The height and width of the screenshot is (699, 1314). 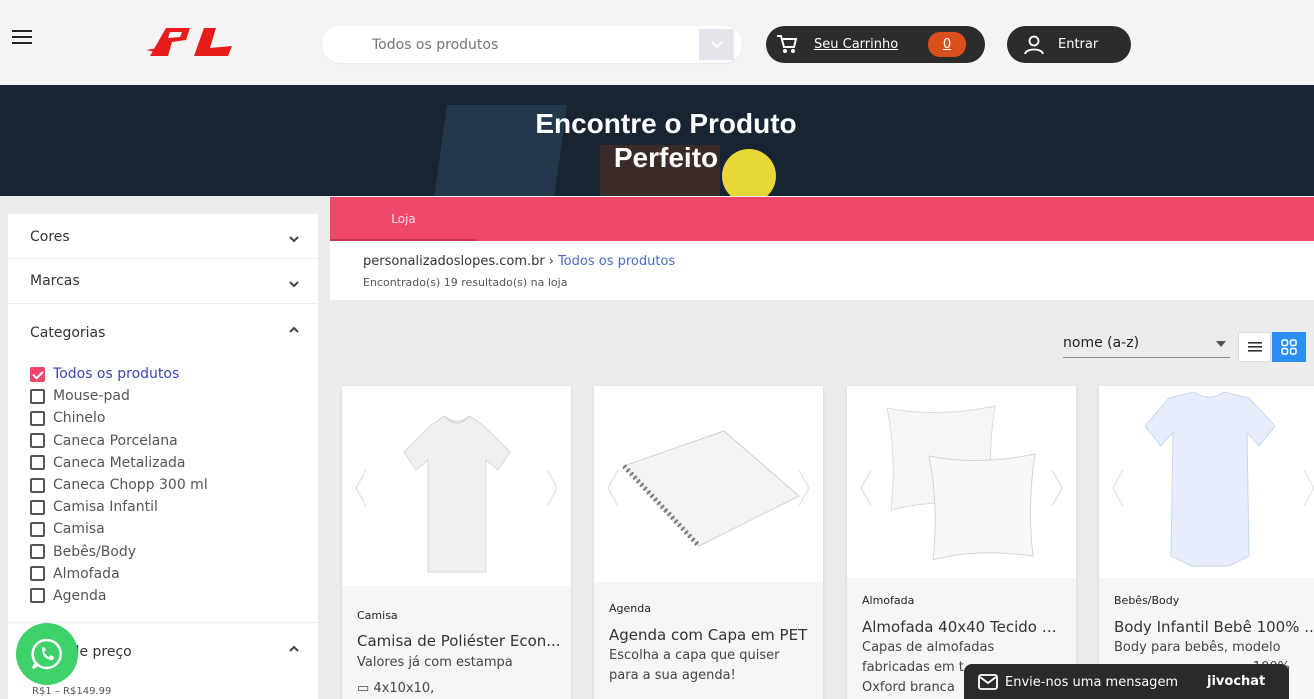 I want to click on filter-marcas: Marcas, so click(x=163, y=281).